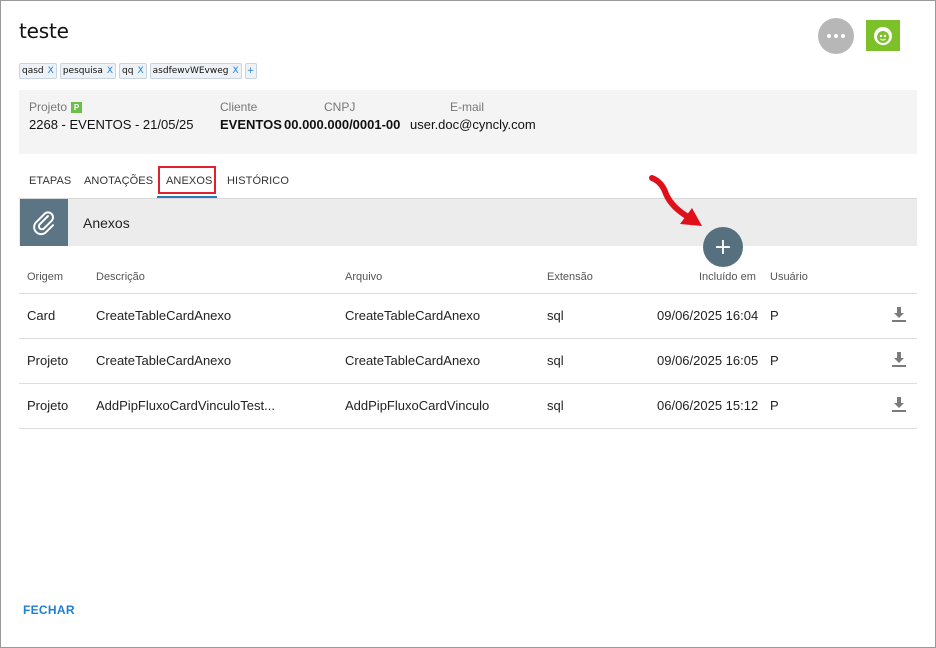  What do you see at coordinates (33, 71) in the screenshot?
I see `tag-label: qasd` at bounding box center [33, 71].